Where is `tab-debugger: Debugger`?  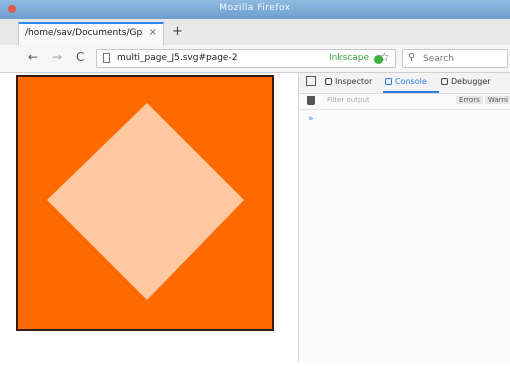
tab-debugger: Debugger is located at coordinates (466, 81).